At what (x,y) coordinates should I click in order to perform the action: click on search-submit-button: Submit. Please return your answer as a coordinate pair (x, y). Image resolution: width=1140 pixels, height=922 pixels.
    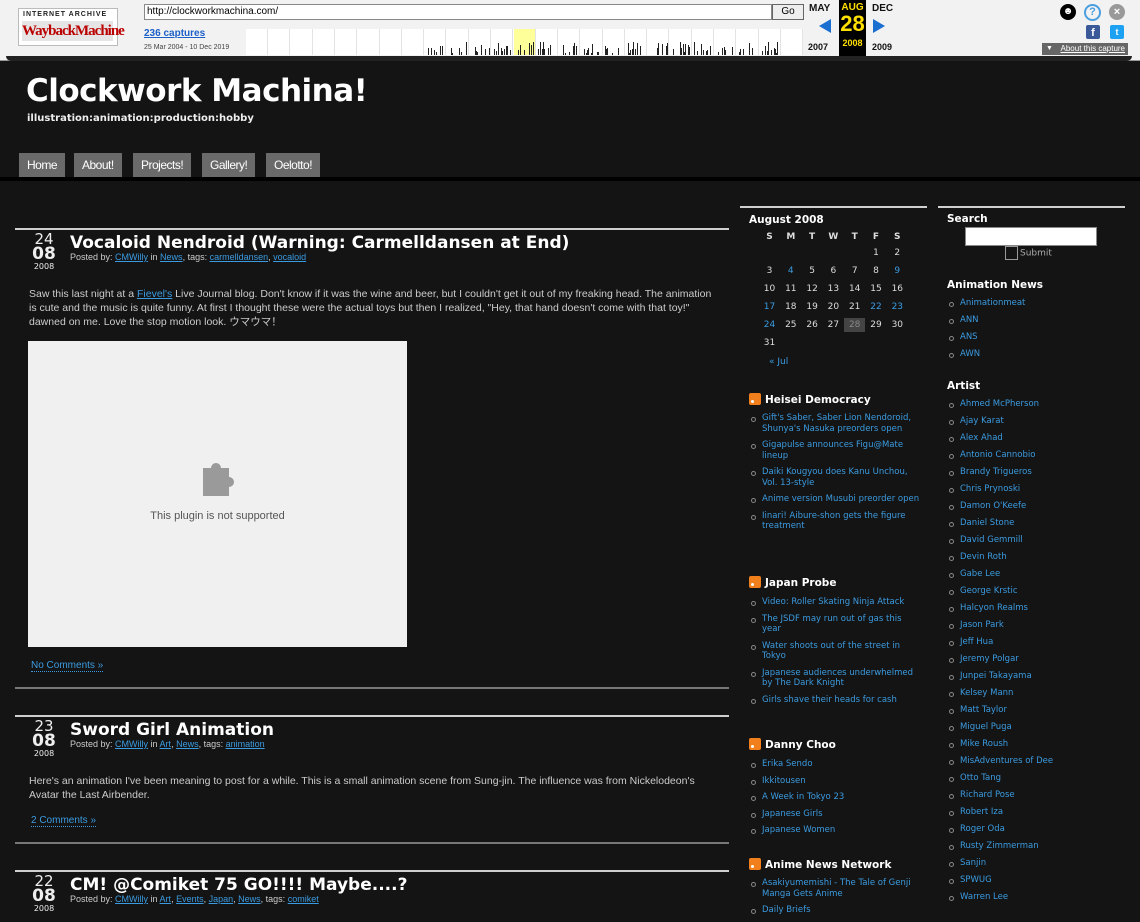
    Looking at the image, I should click on (1031, 253).